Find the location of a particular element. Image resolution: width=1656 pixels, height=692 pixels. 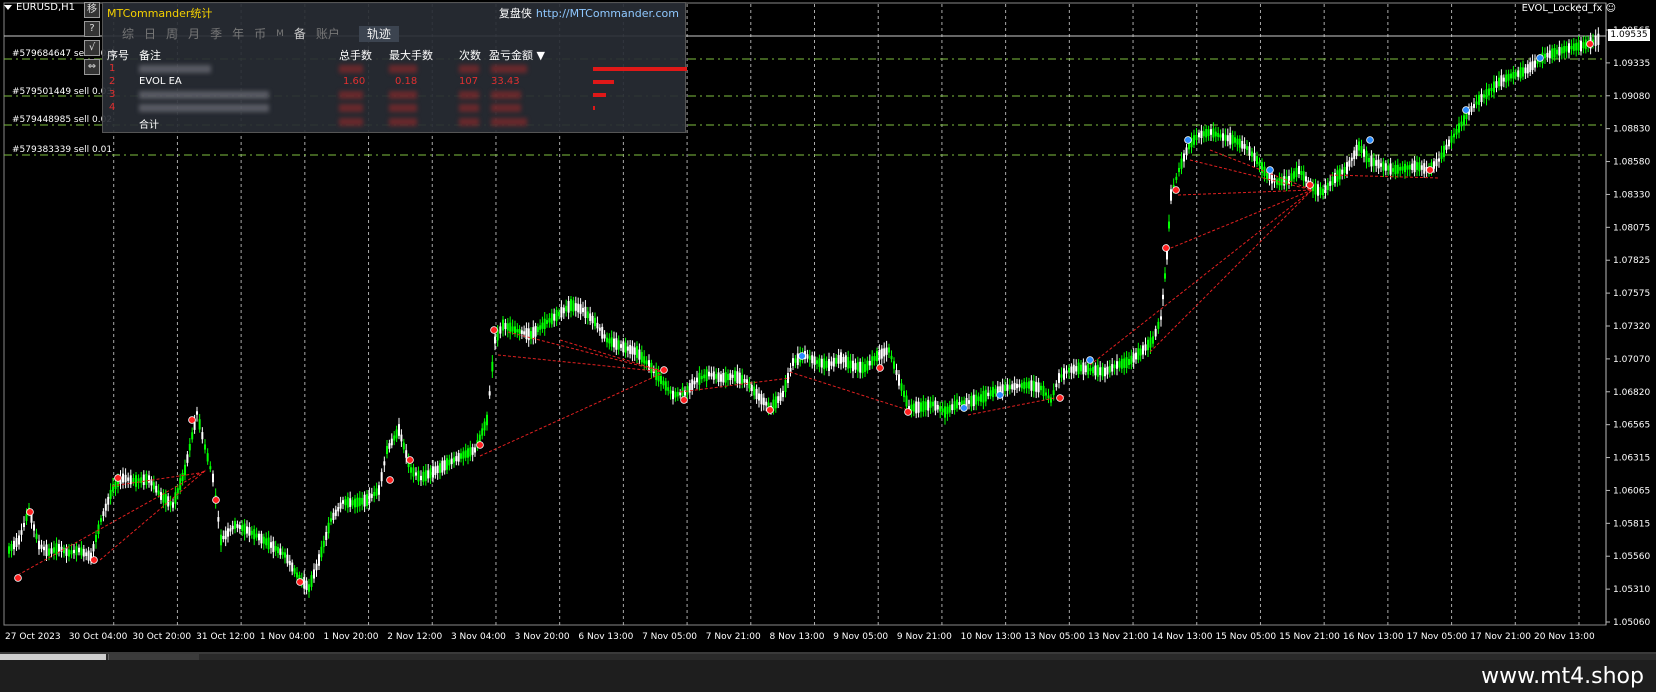

col-header-total-lots: 总手数 is located at coordinates (355, 55).